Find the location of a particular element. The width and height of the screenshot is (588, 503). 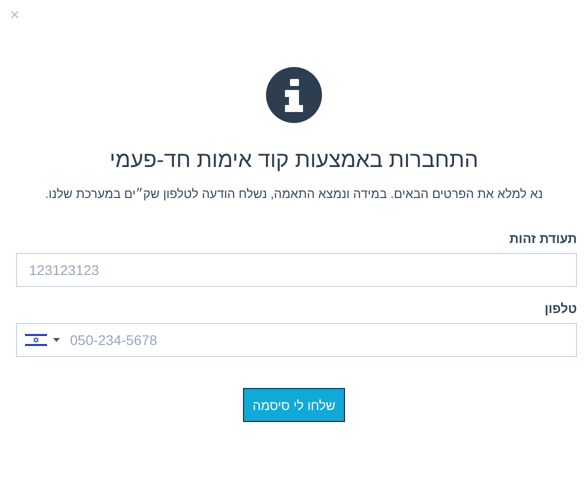

field-label: טלפון is located at coordinates (560, 308).